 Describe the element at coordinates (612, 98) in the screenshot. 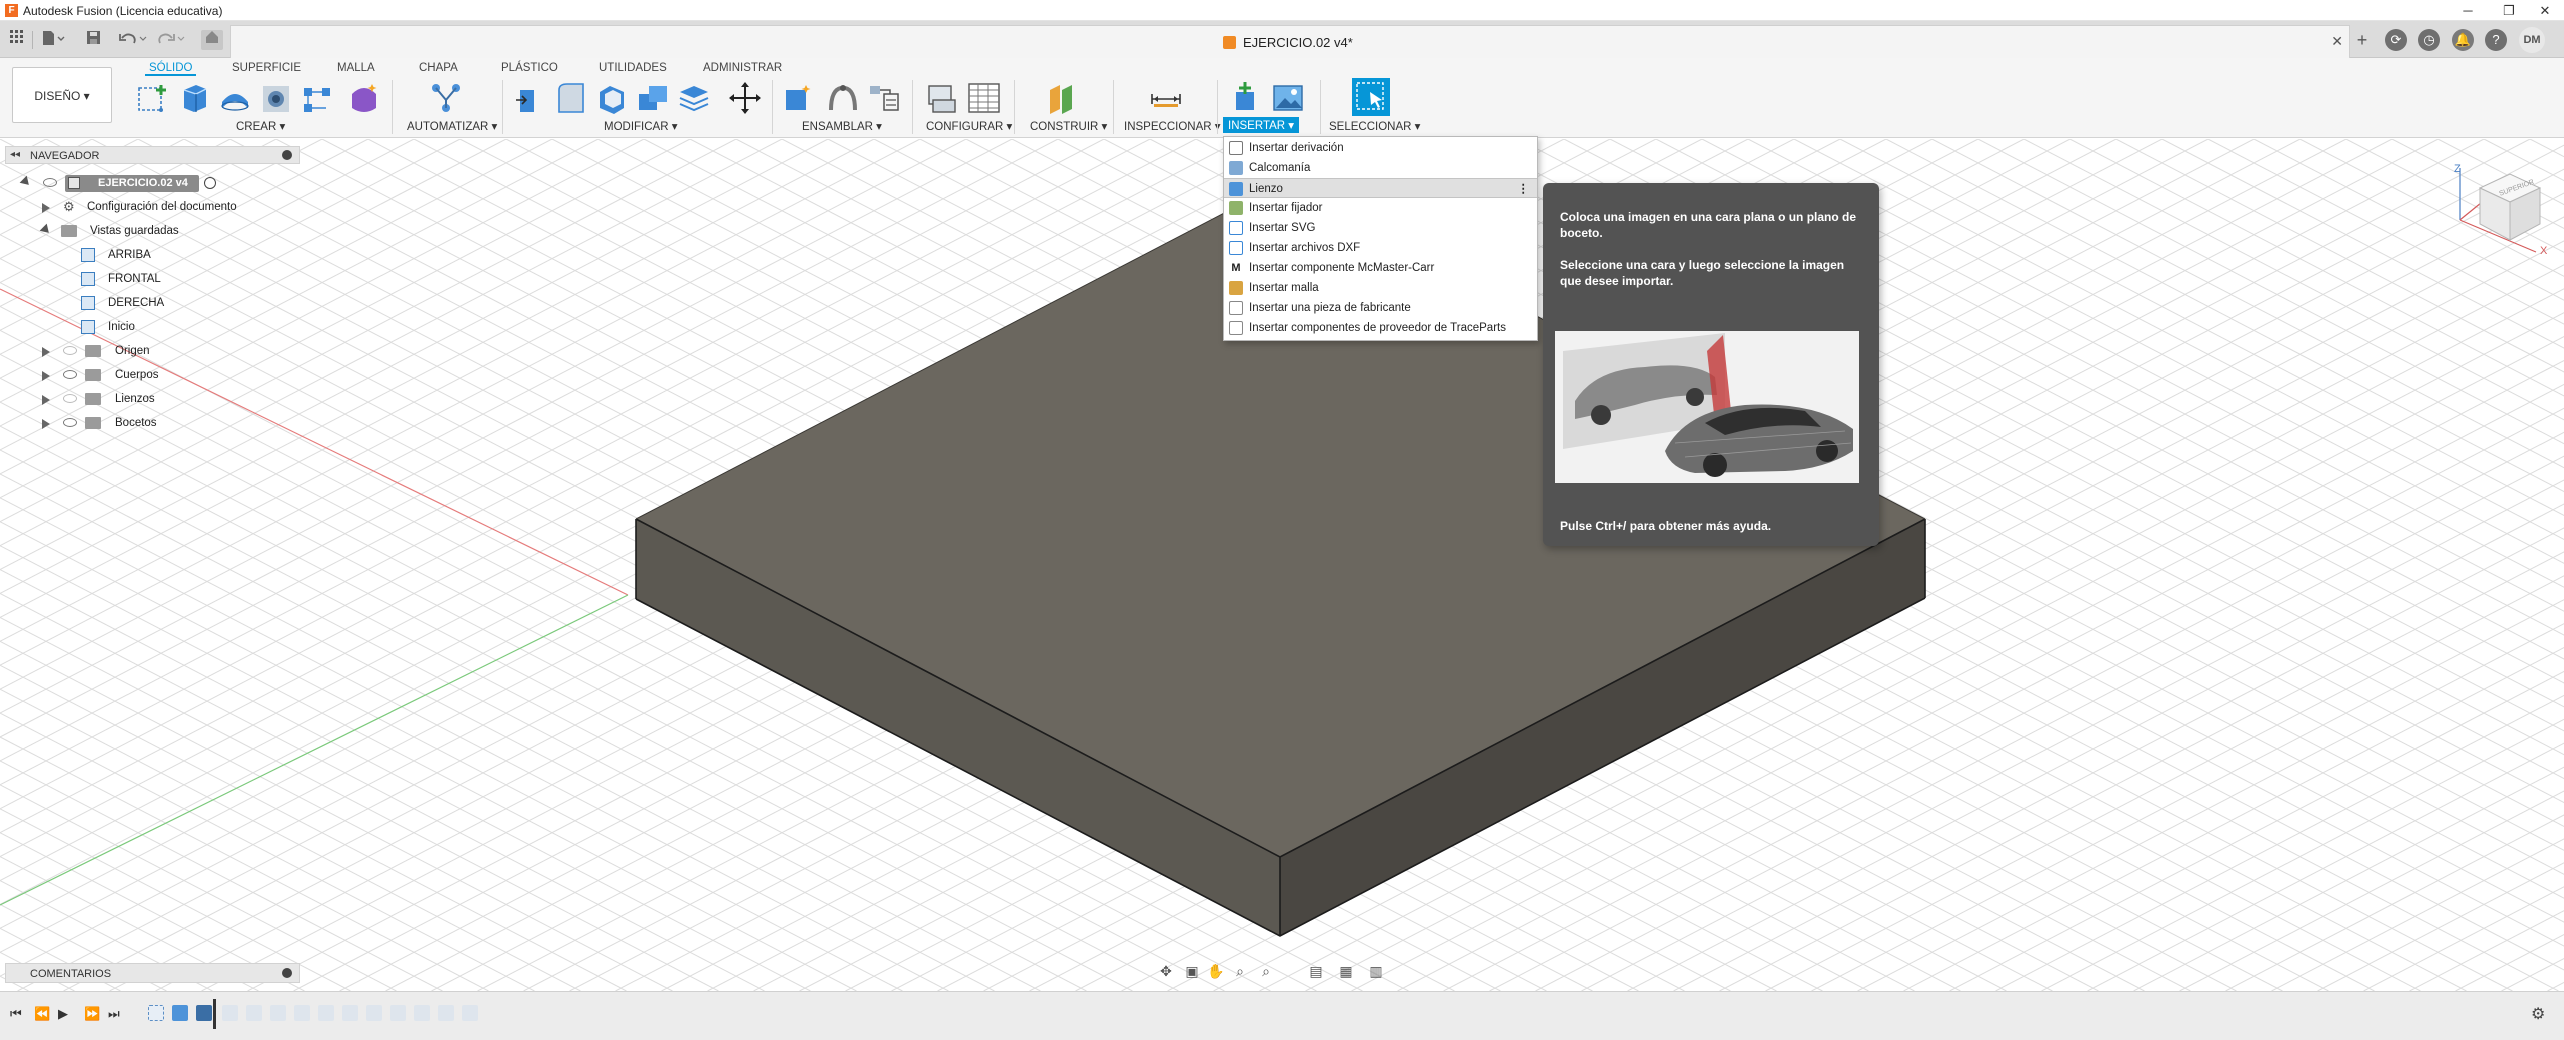

I see `shell-icon` at that location.